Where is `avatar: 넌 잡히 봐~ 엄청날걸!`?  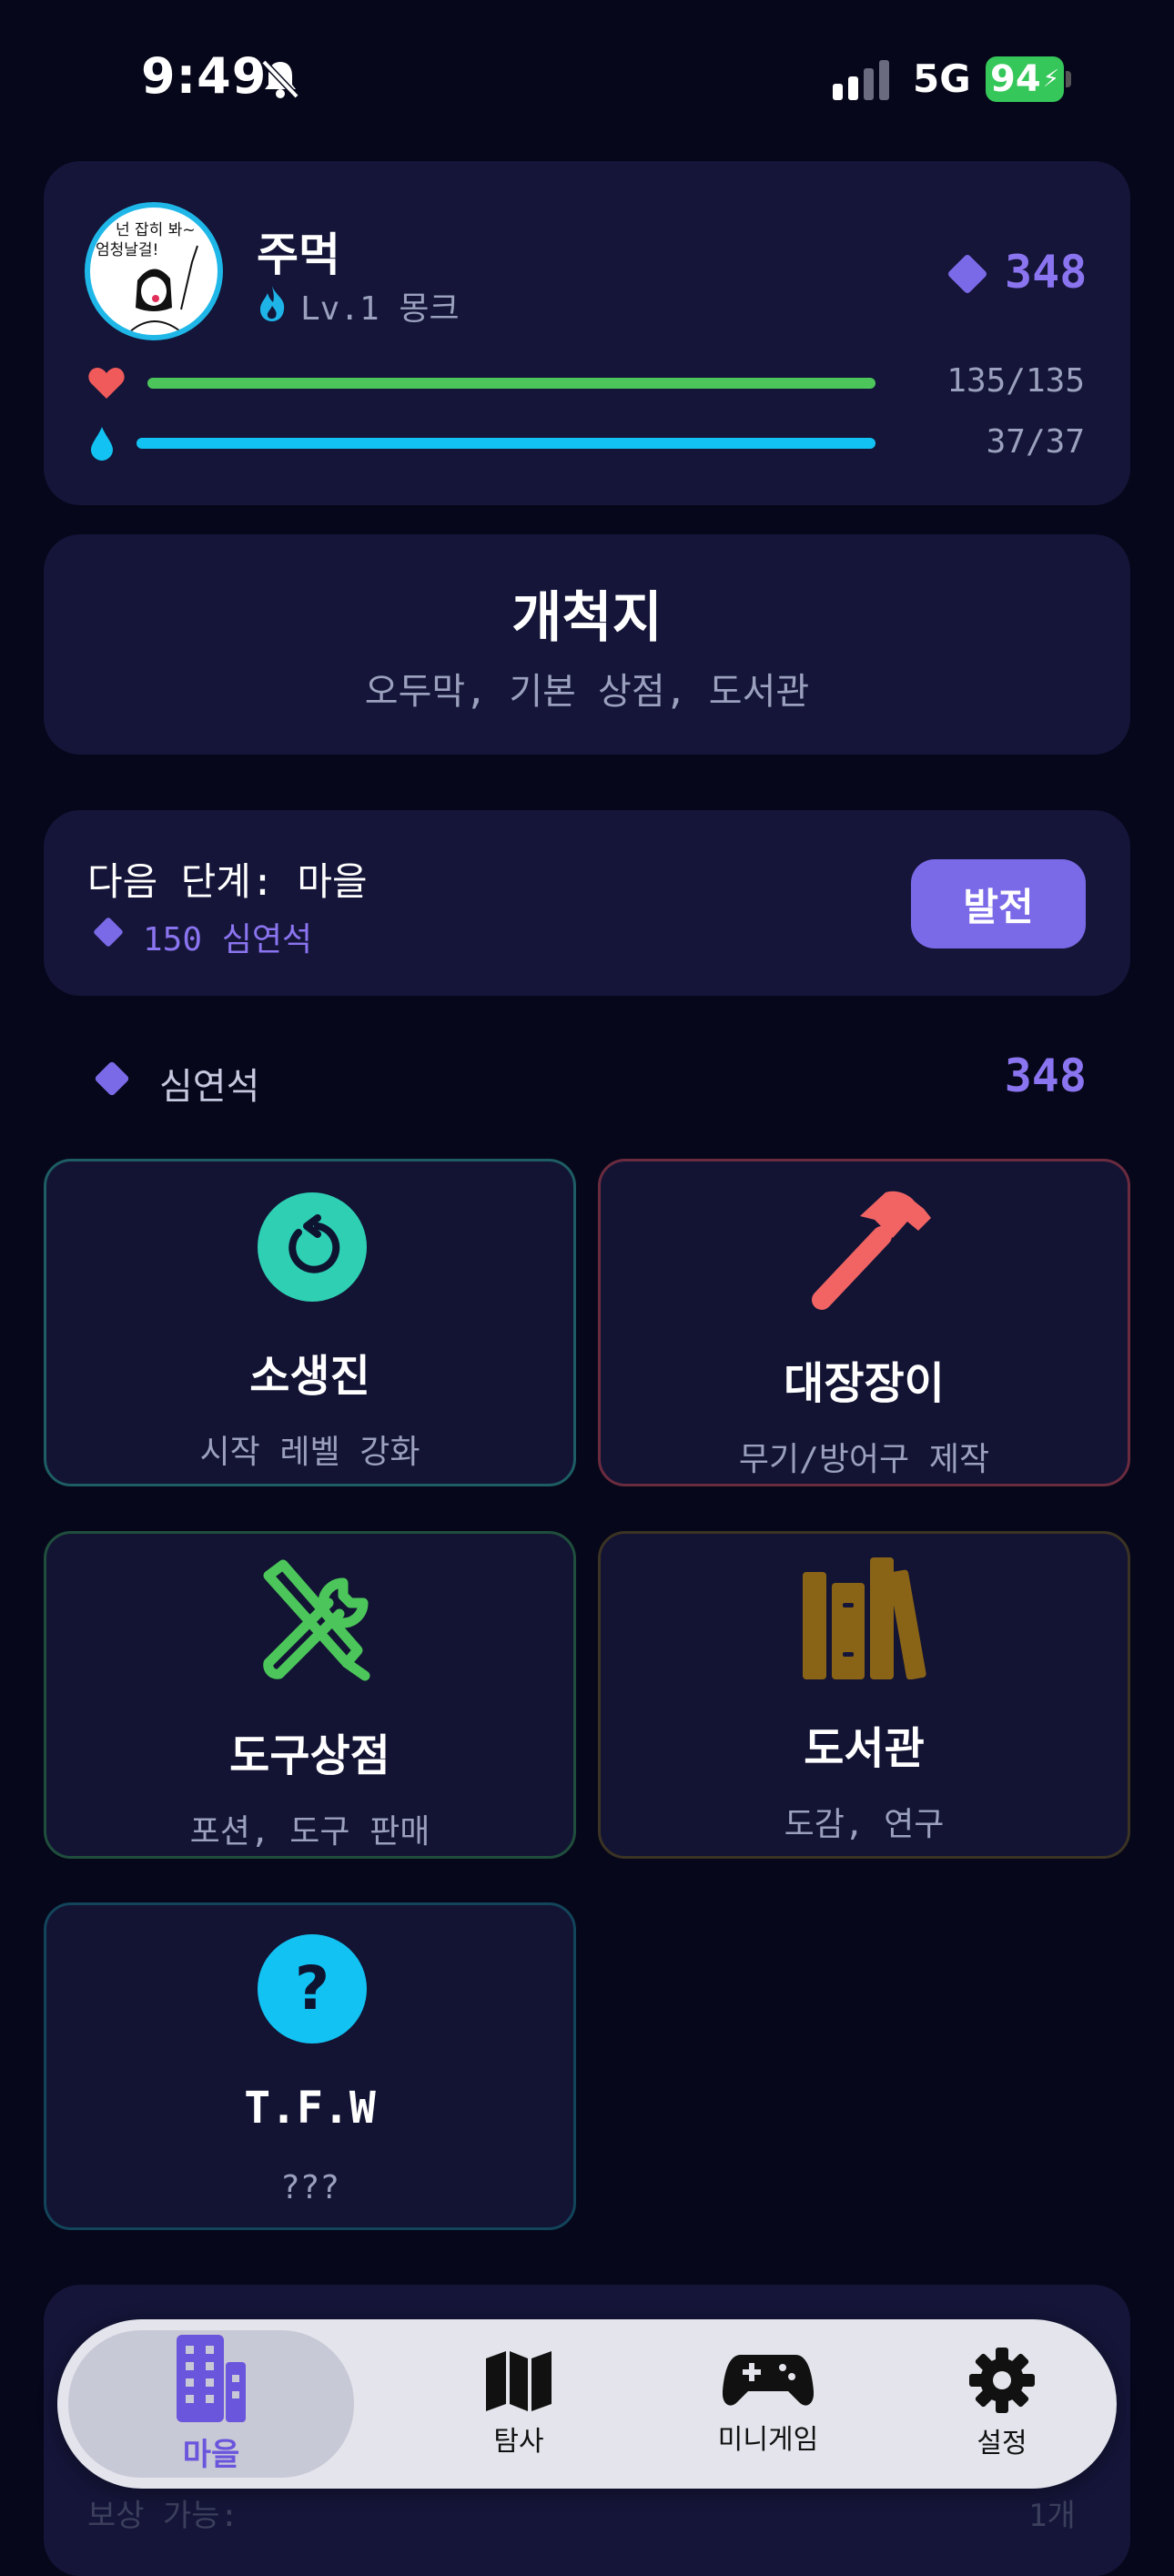 avatar: 넌 잡히 봐~ 엄청날걸! is located at coordinates (154, 271).